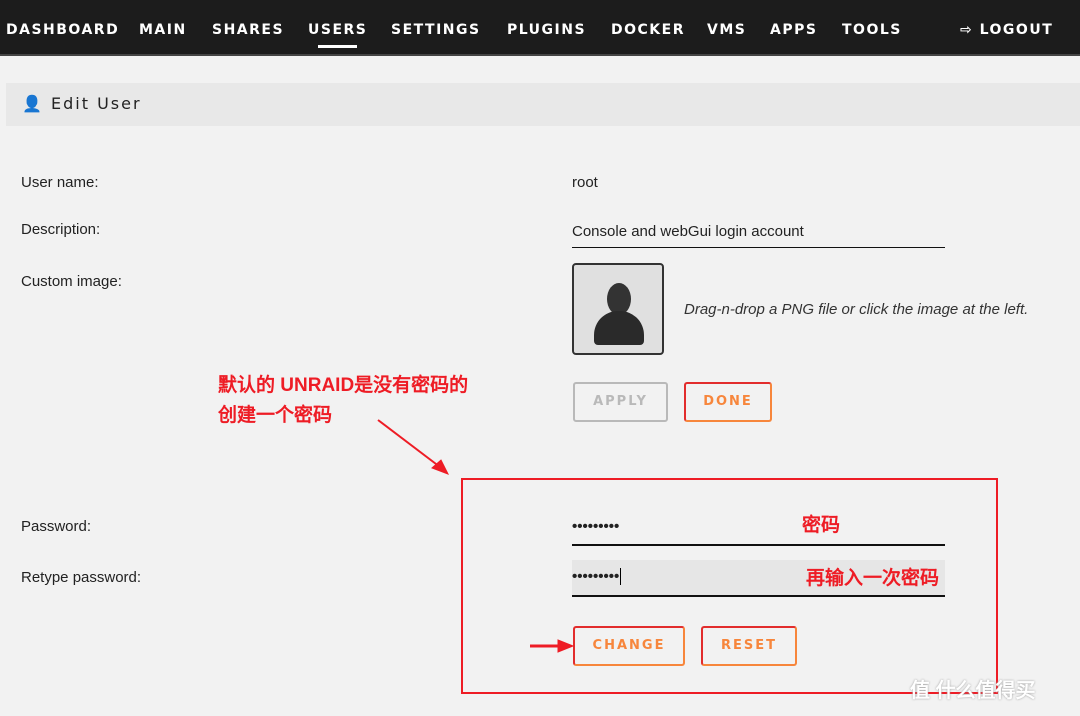 The image size is (1080, 716). I want to click on watermark: 值 什么值得买, so click(973, 691).